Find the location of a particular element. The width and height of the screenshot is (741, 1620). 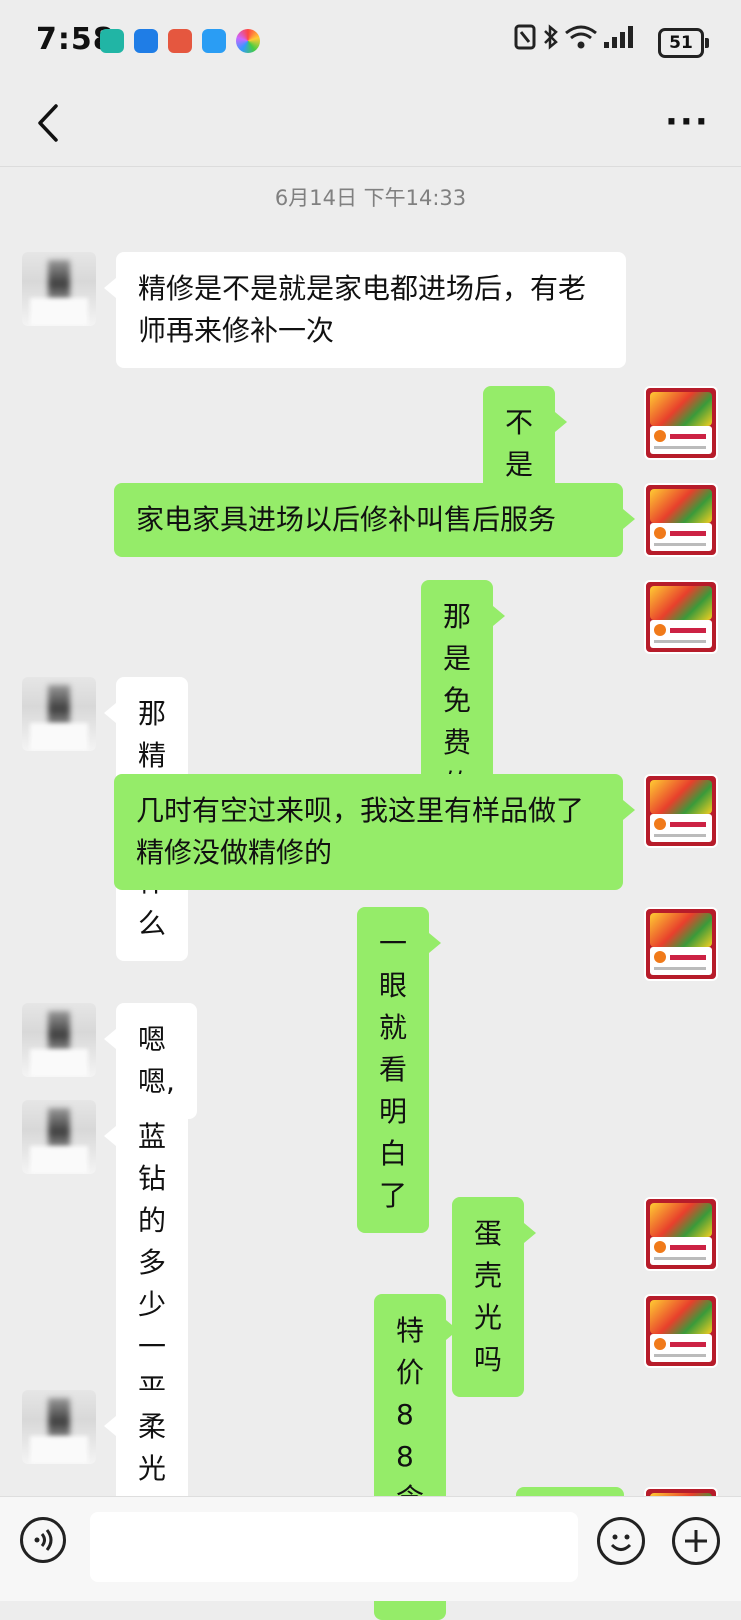

plus-icon is located at coordinates (696, 1541).